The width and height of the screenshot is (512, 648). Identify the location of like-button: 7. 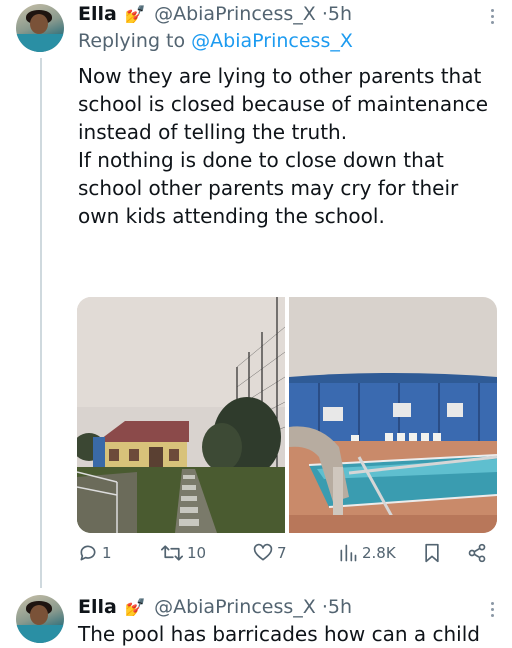
(270, 553).